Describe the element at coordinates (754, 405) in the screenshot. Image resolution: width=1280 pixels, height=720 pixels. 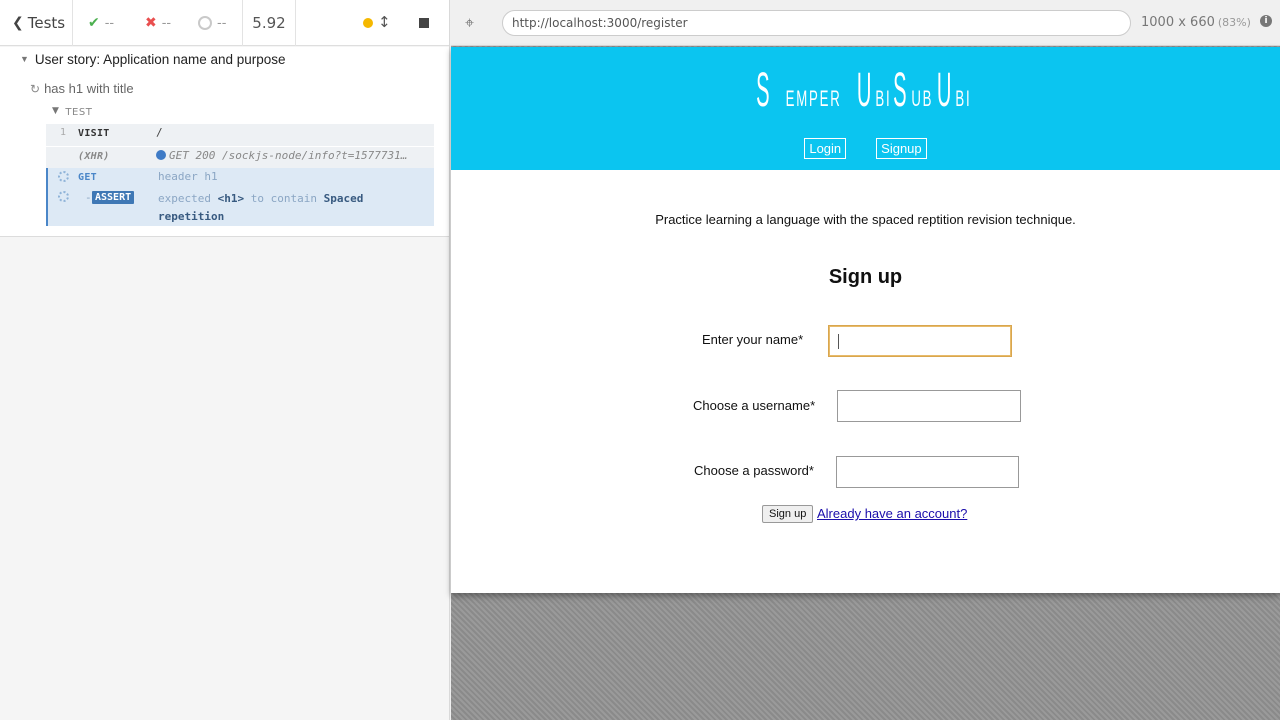
I see `username-label: Choose a username*` at that location.